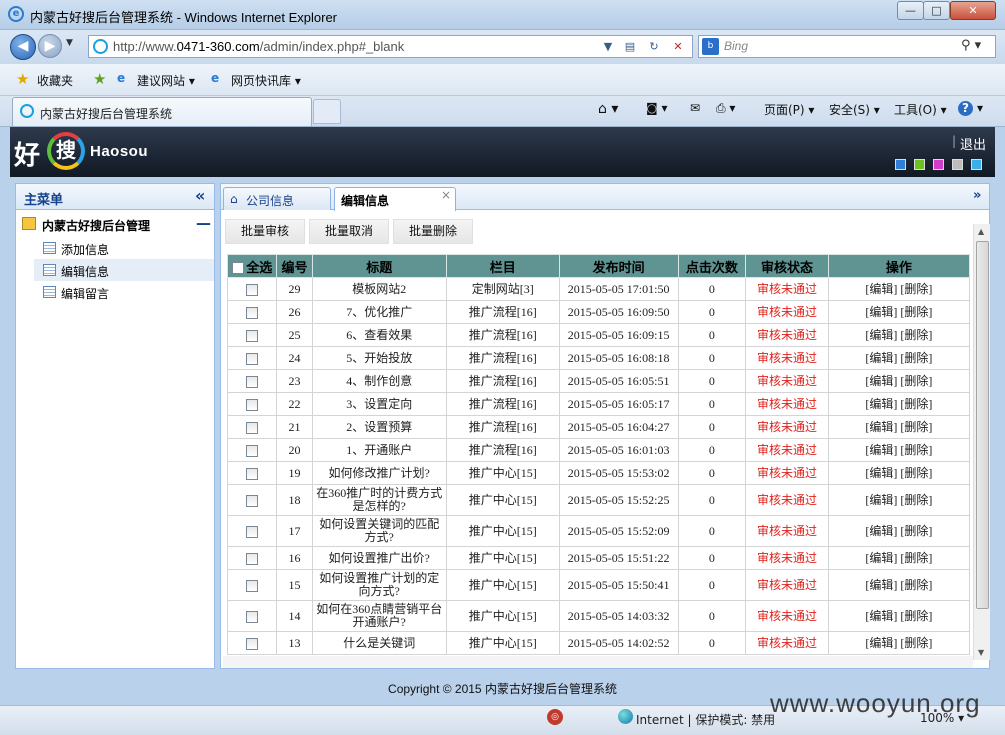 The width and height of the screenshot is (1005, 735). I want to click on logout-link: 退出, so click(973, 143).